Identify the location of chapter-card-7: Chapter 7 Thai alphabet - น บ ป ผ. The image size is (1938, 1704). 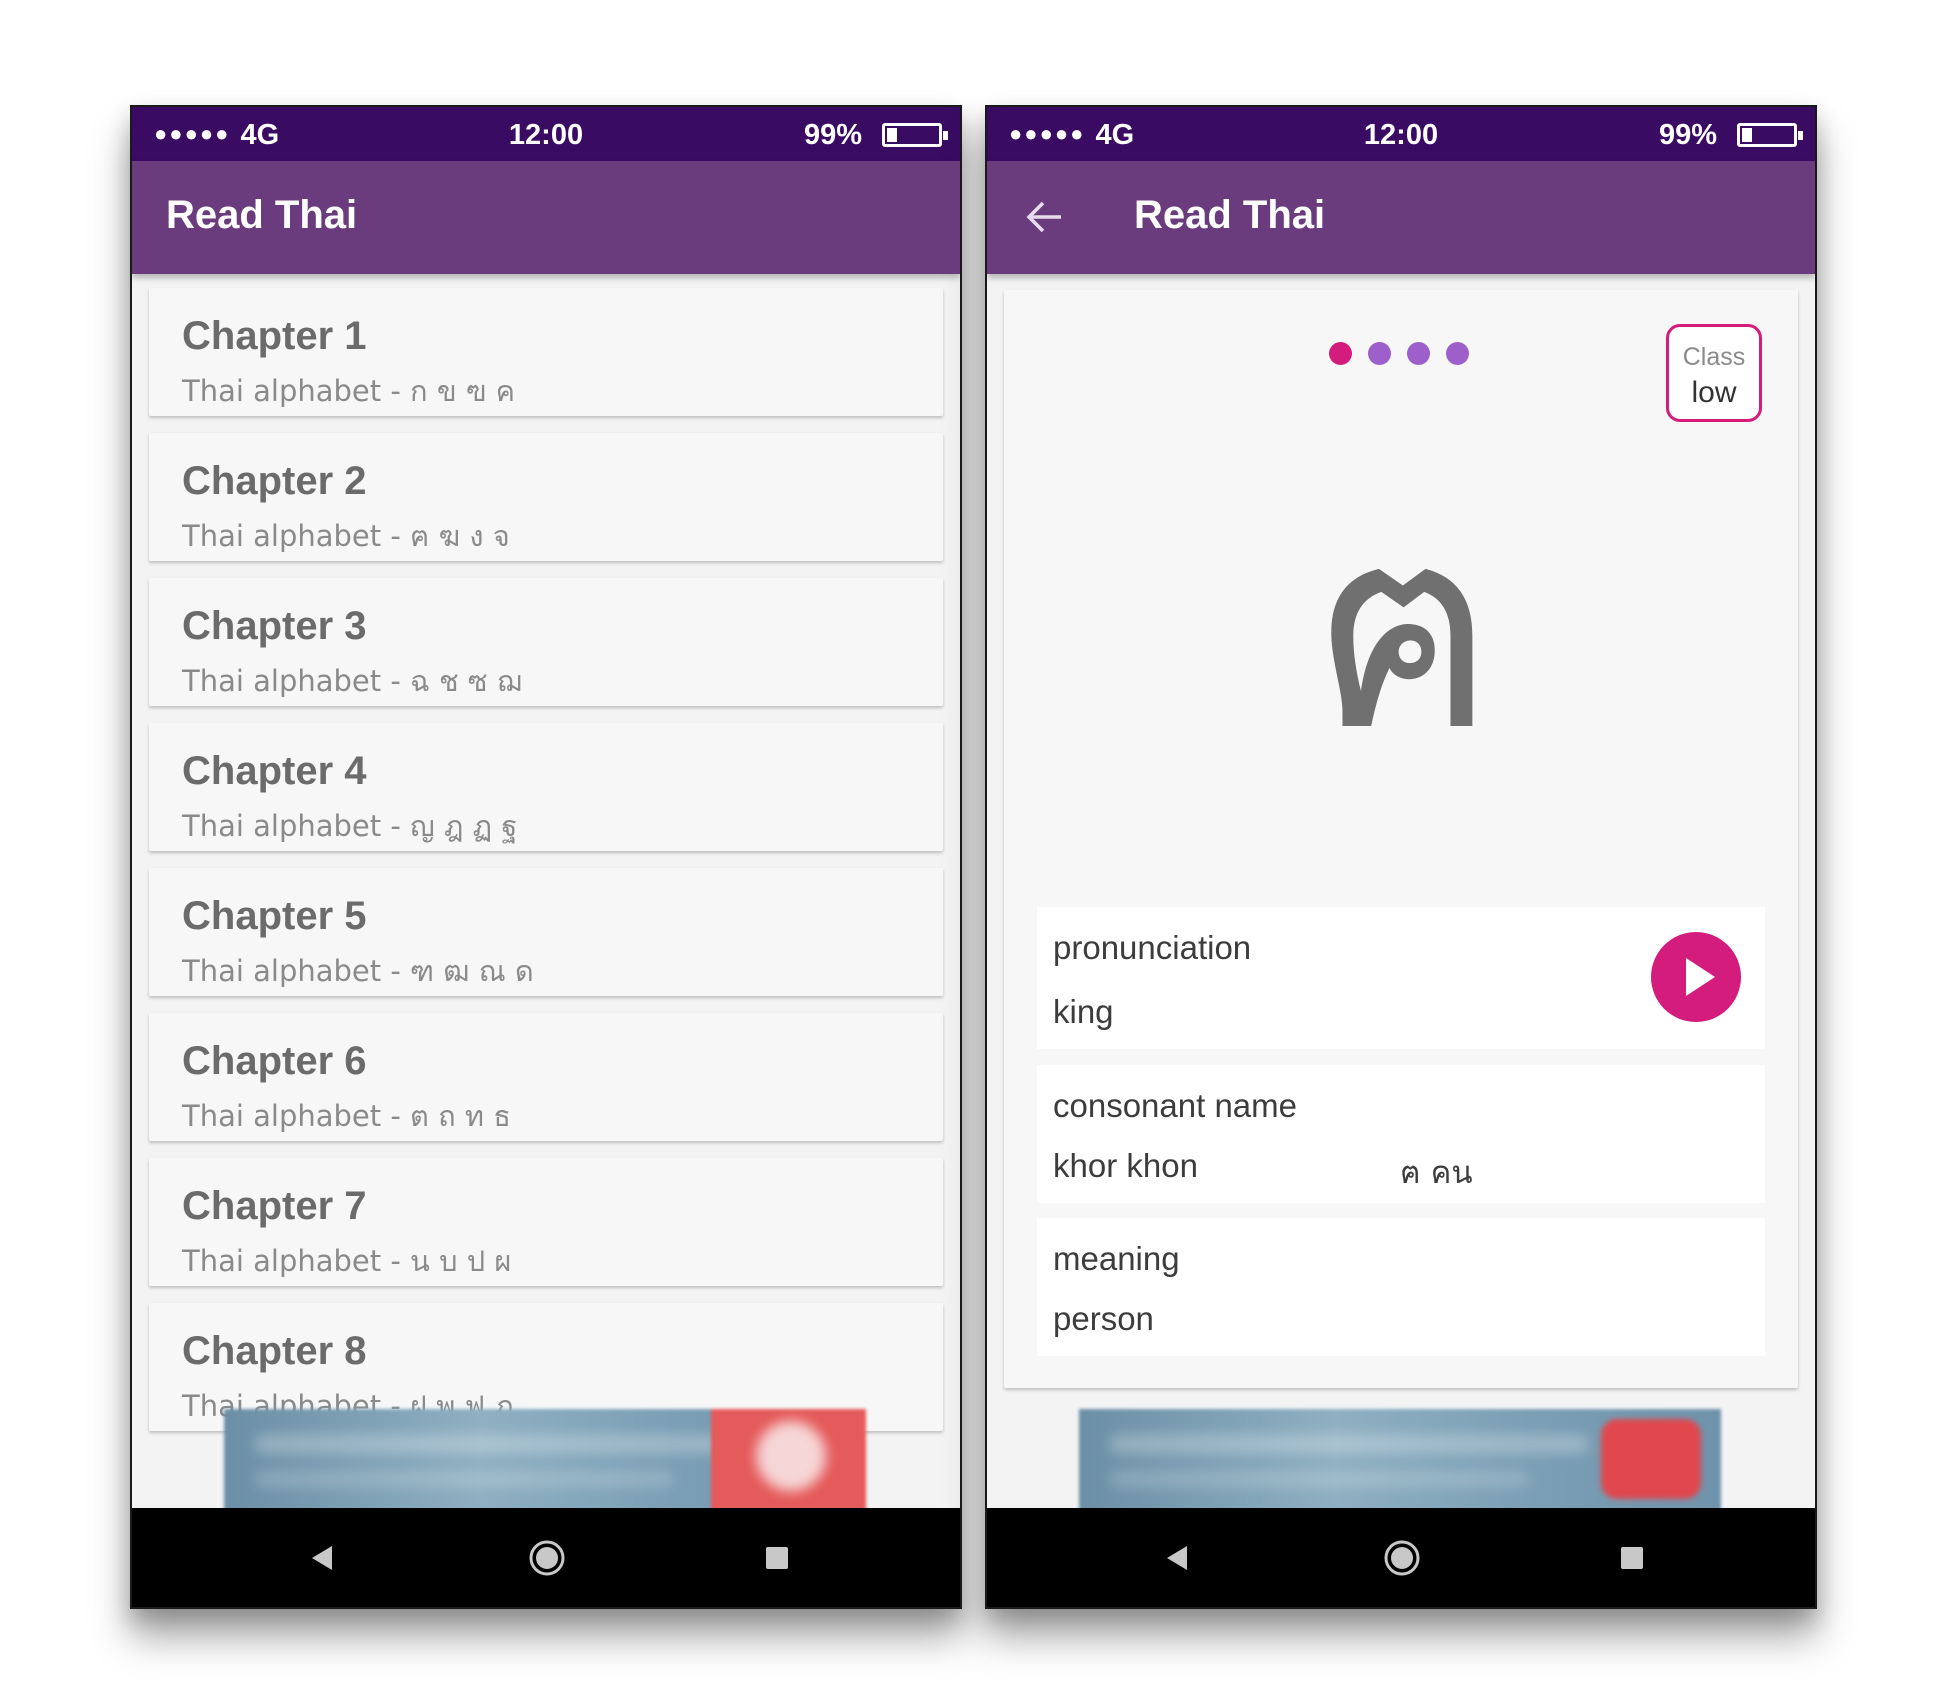
(546, 1222).